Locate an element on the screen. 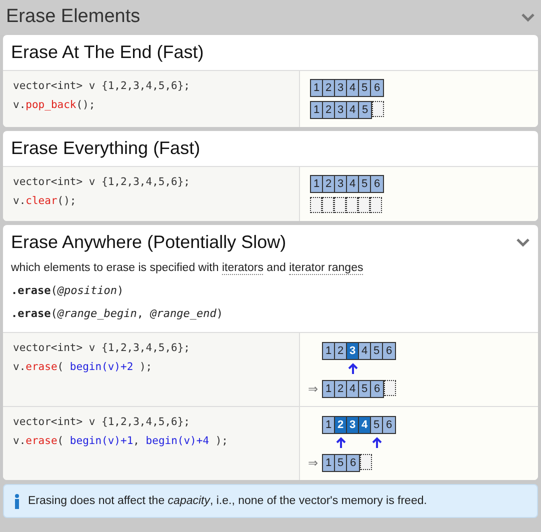  section-title: Erase Anywhere (Potentially Slow) is located at coordinates (148, 242).